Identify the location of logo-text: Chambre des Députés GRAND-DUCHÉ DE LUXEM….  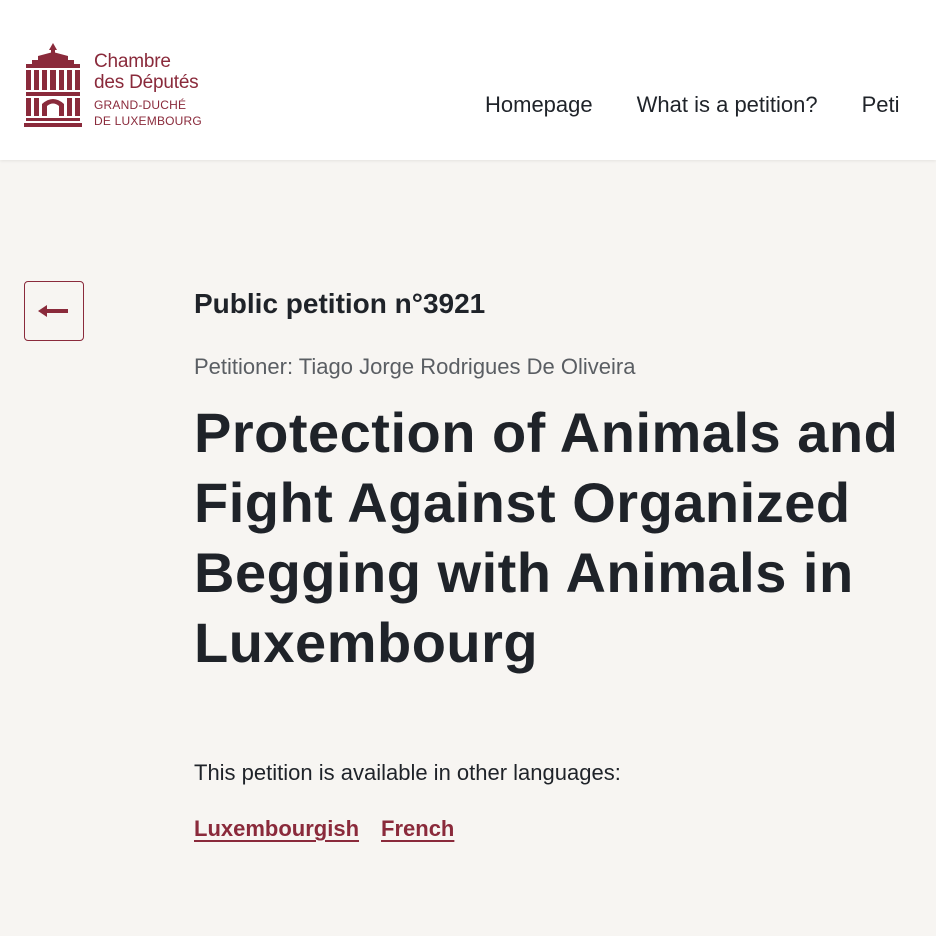
(148, 85).